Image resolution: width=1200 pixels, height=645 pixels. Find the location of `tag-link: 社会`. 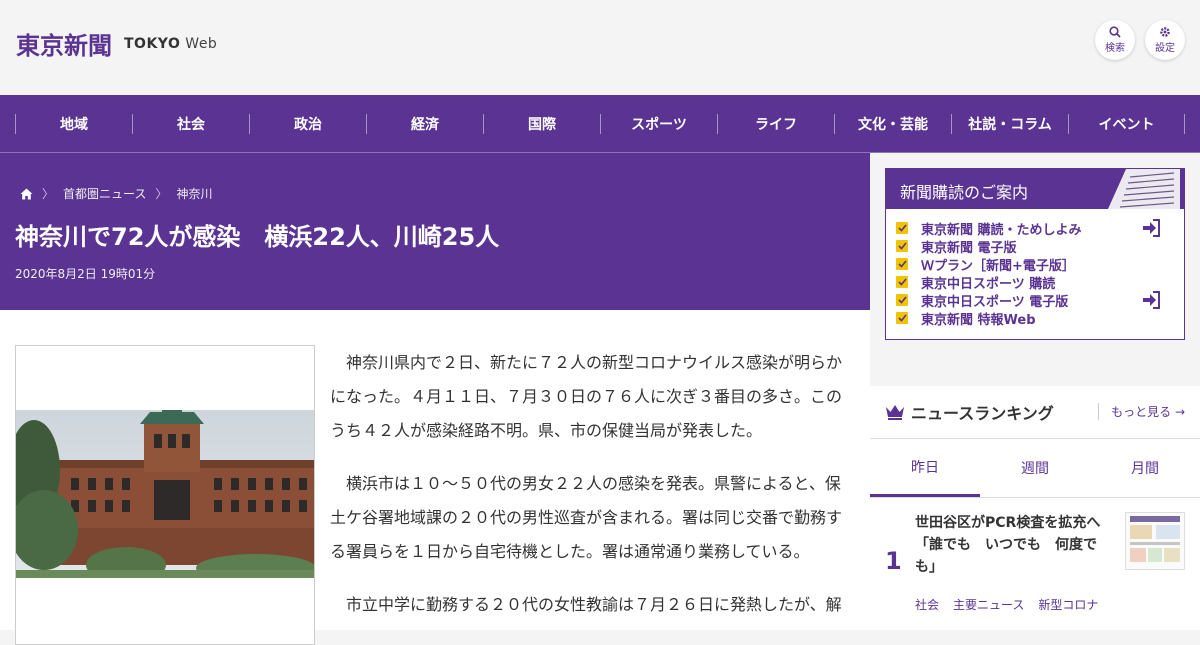

tag-link: 社会 is located at coordinates (927, 604).